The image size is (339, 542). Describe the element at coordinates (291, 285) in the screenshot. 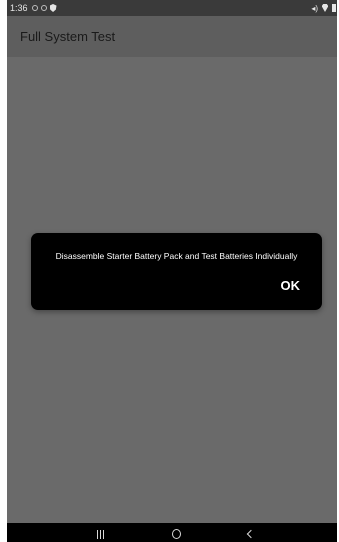

I see `ok-button: OK` at that location.